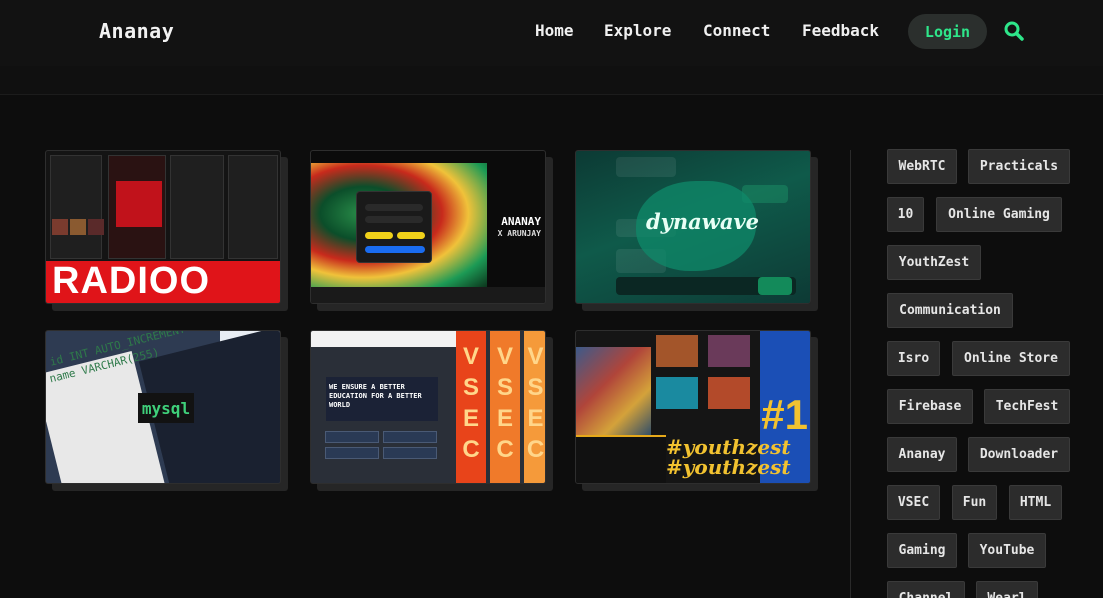  I want to click on tag-online-store: Online Store, so click(1011, 358).